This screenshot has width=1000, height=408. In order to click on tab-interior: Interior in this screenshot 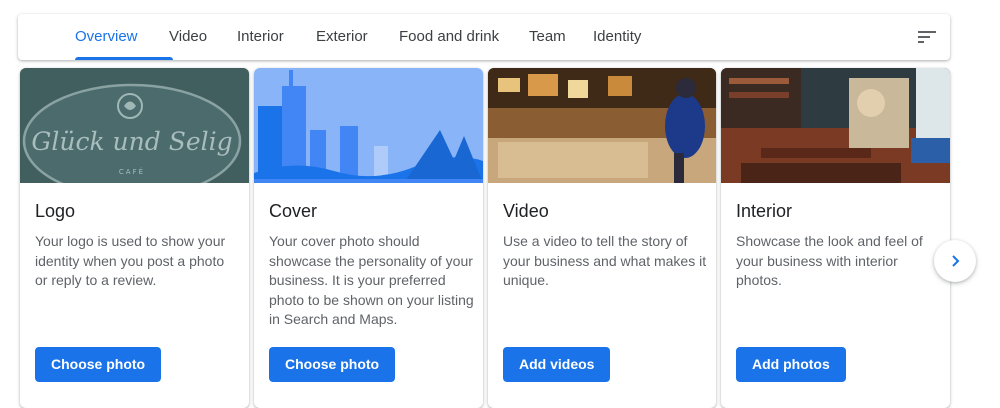, I will do `click(260, 37)`.